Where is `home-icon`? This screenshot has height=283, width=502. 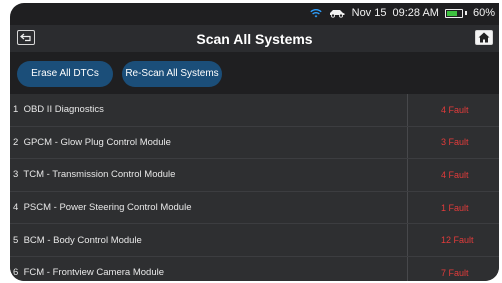 home-icon is located at coordinates (484, 37).